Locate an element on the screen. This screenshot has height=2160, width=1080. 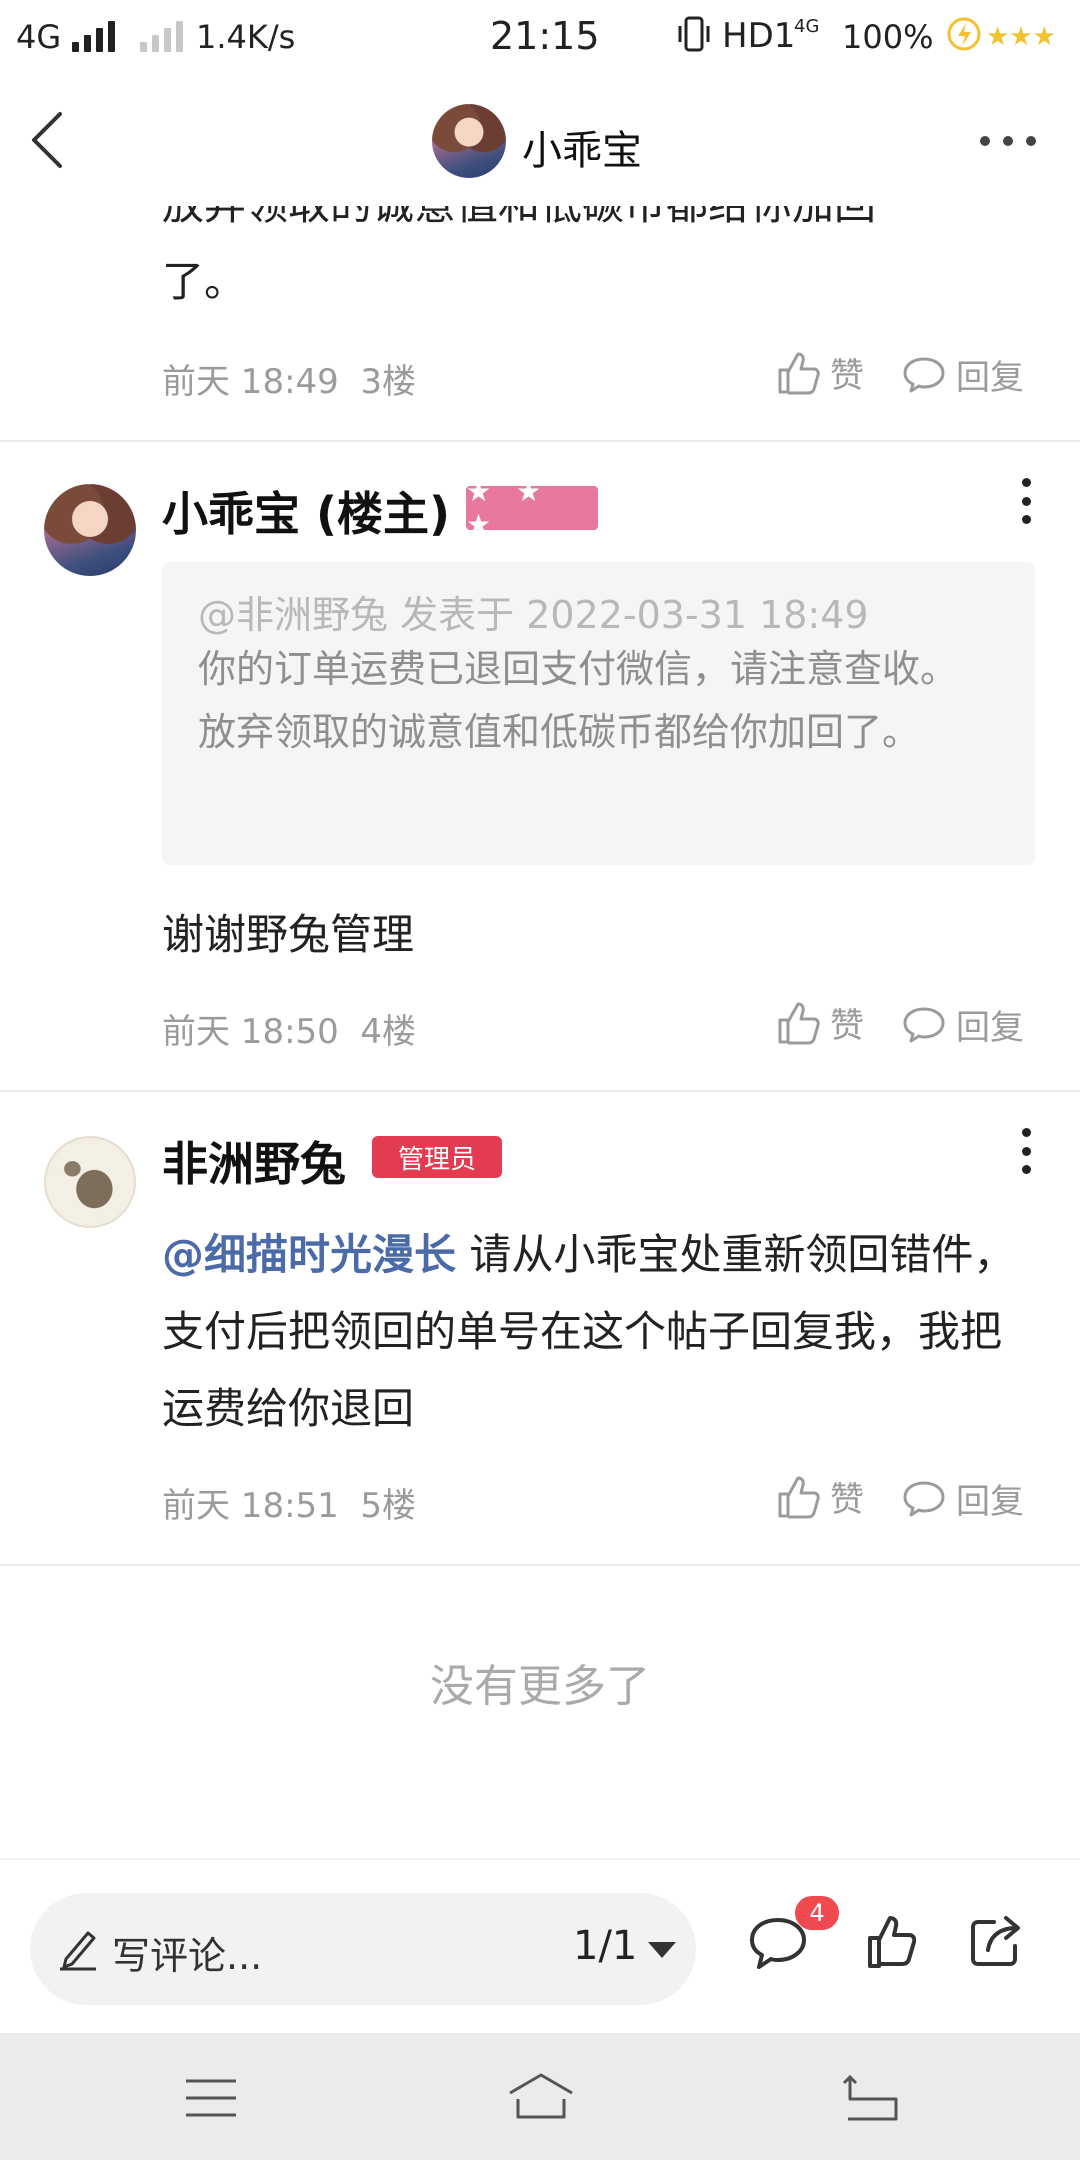
quote-header: @非洲野兔 发表于 2022-03-31 18:49 is located at coordinates (533, 615).